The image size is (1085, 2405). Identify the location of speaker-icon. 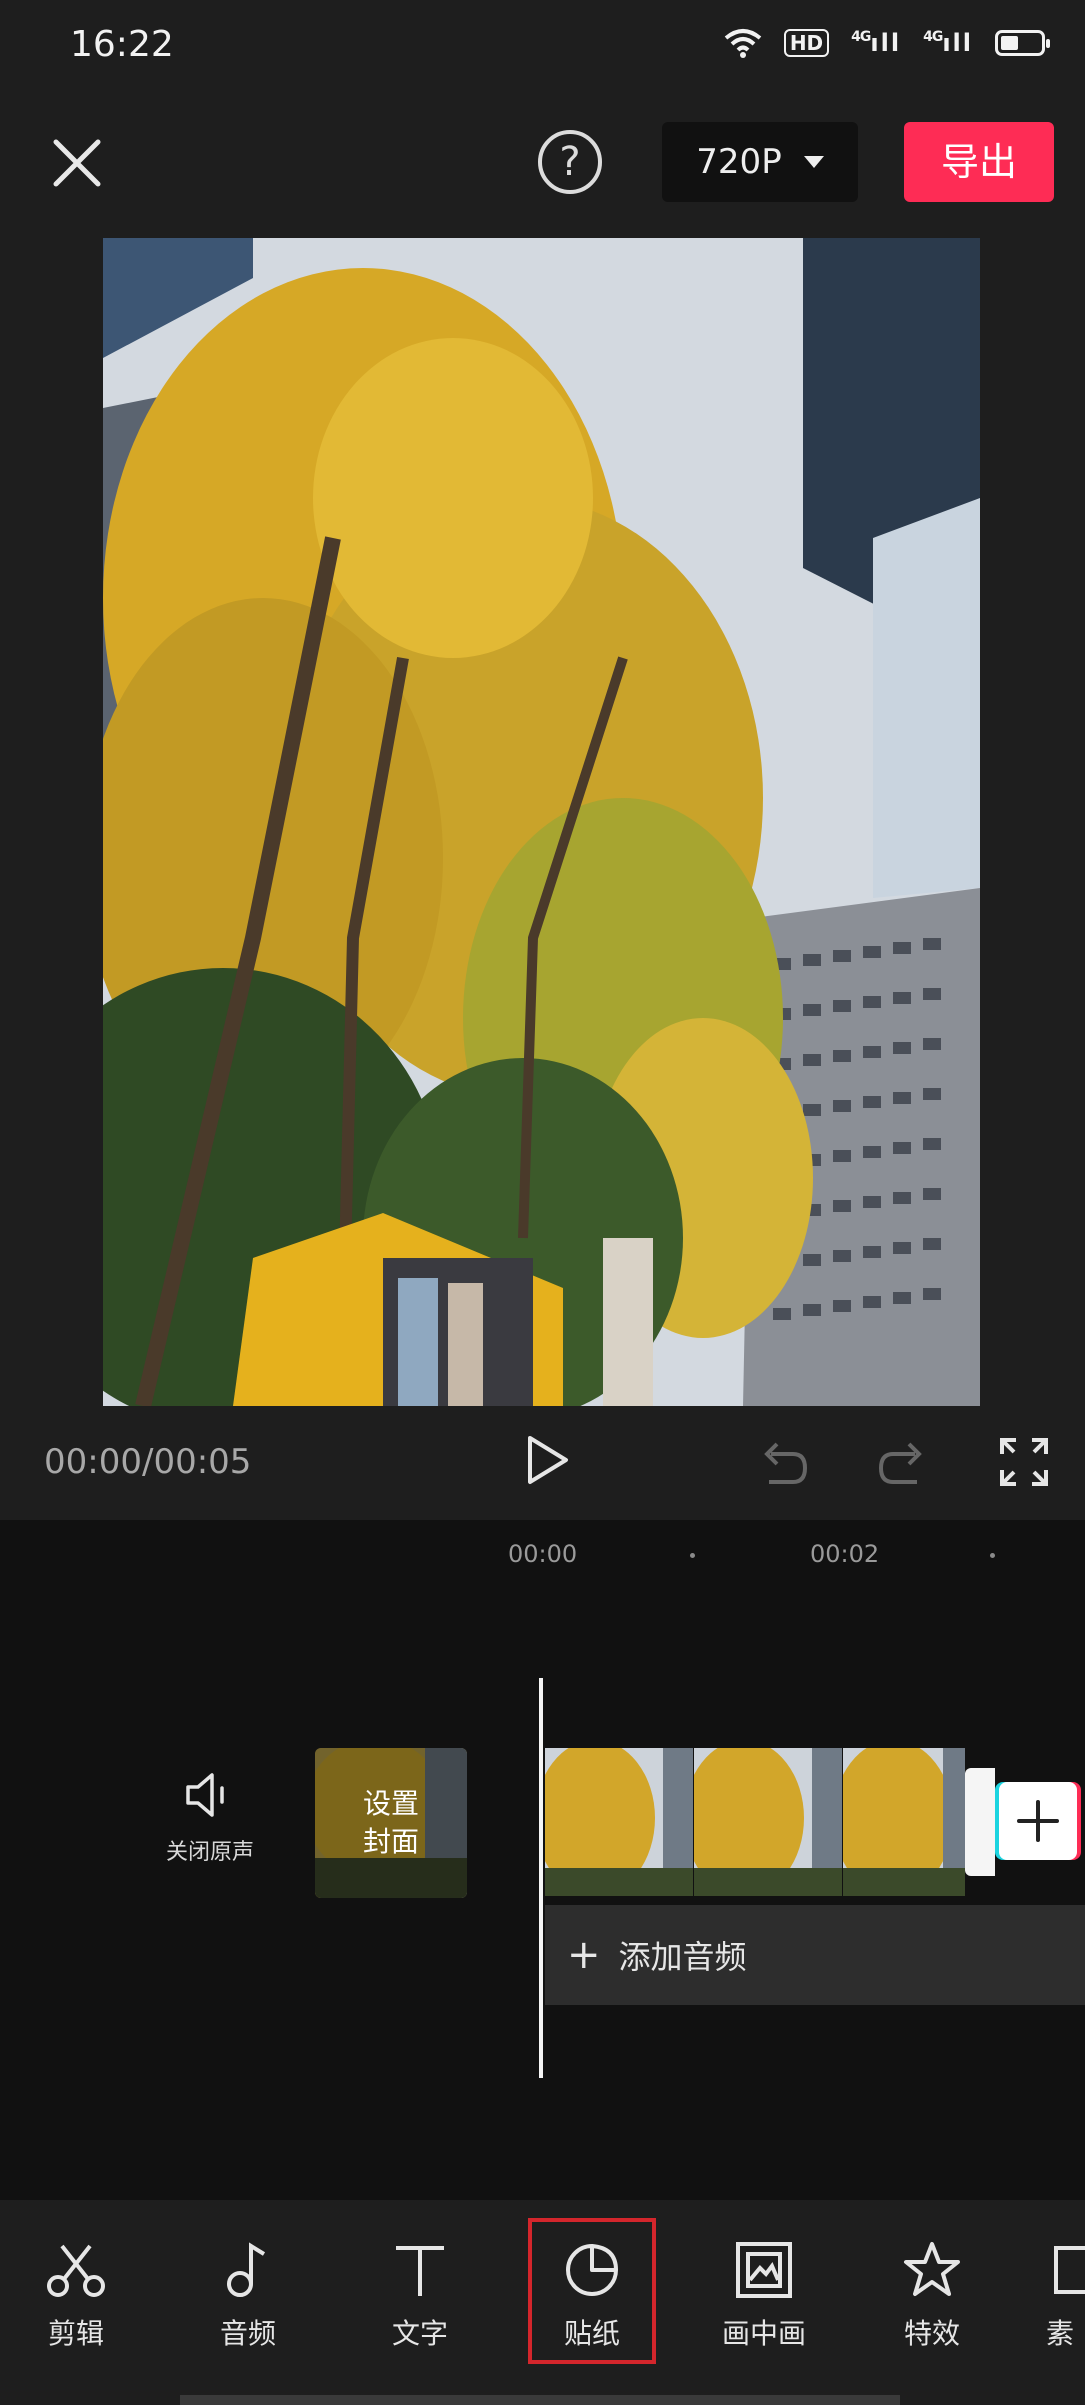
(205, 1795).